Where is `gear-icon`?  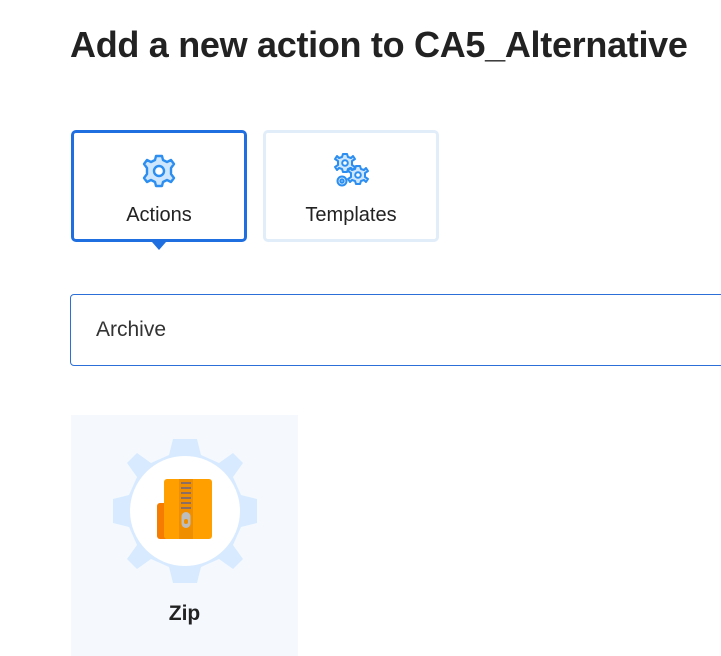 gear-icon is located at coordinates (159, 171).